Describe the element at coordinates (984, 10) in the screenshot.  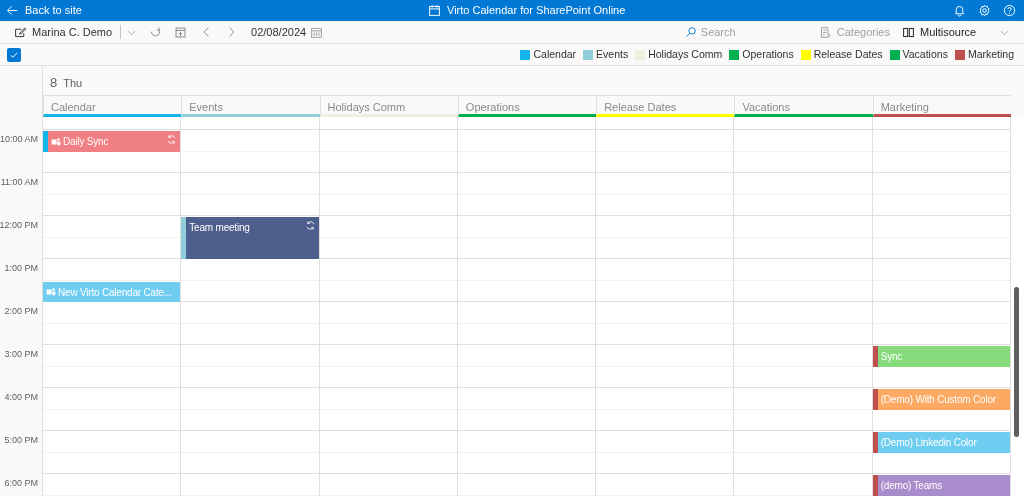
I see `settings-icon` at that location.